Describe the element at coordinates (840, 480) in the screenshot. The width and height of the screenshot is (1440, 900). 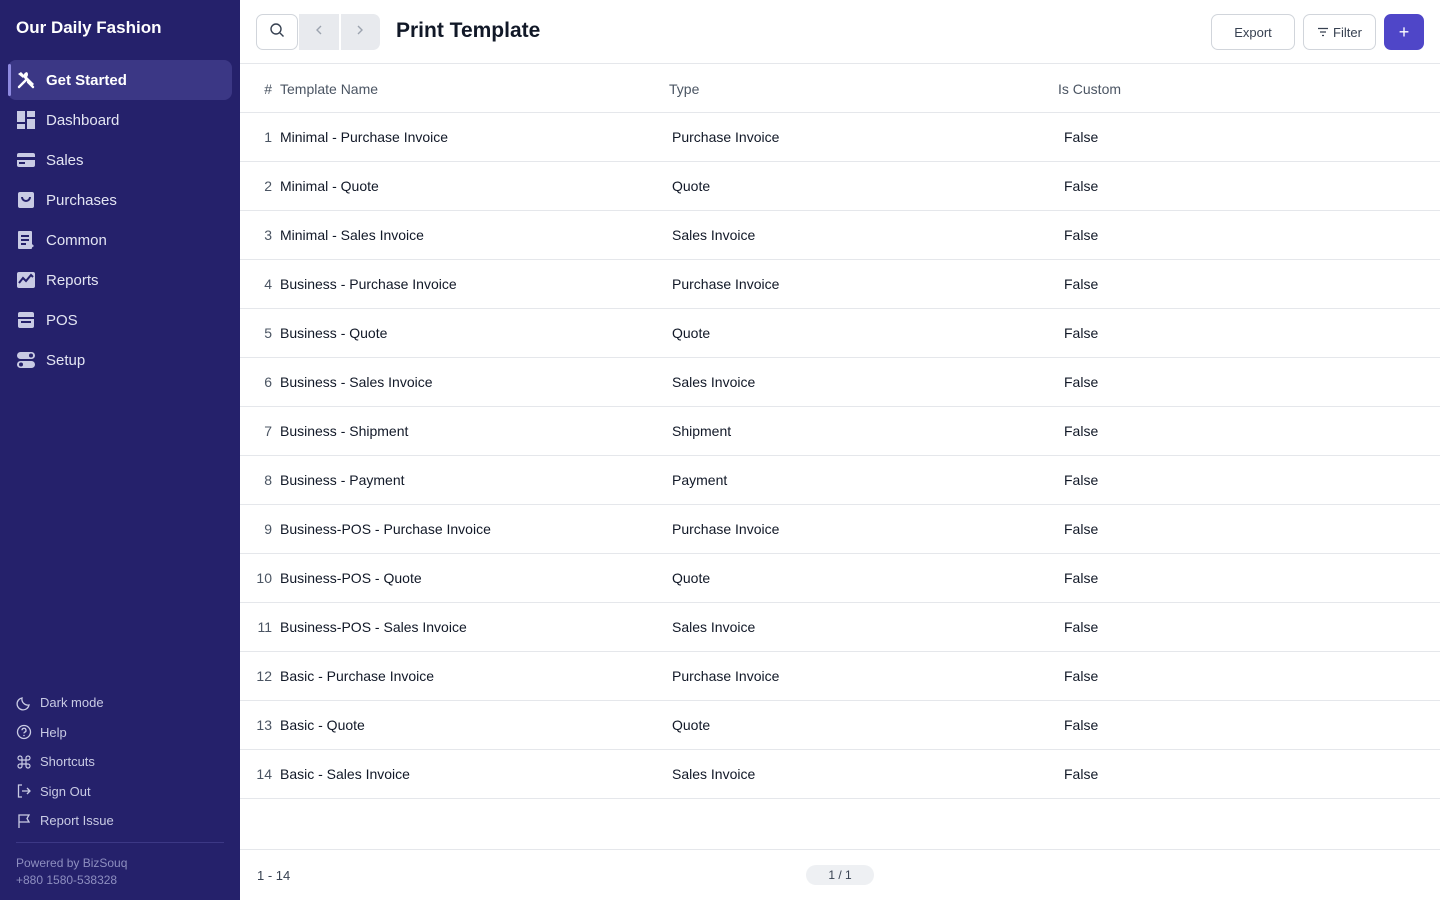
I see `table-row: 8 Business - Payment Payment False` at that location.